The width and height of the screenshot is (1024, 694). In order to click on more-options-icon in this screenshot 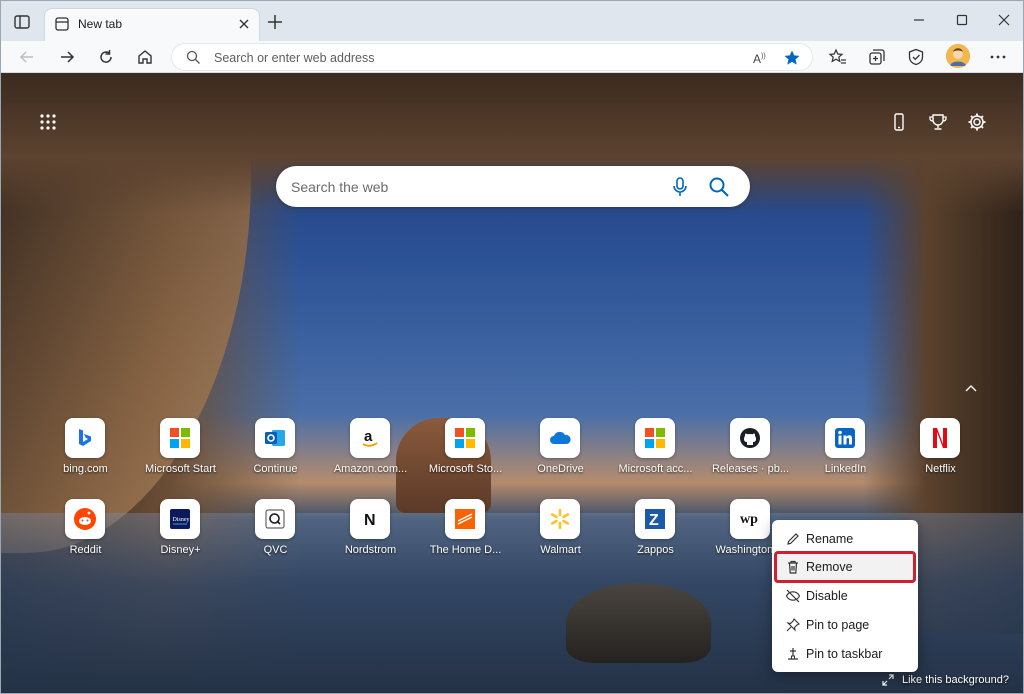, I will do `click(998, 57)`.